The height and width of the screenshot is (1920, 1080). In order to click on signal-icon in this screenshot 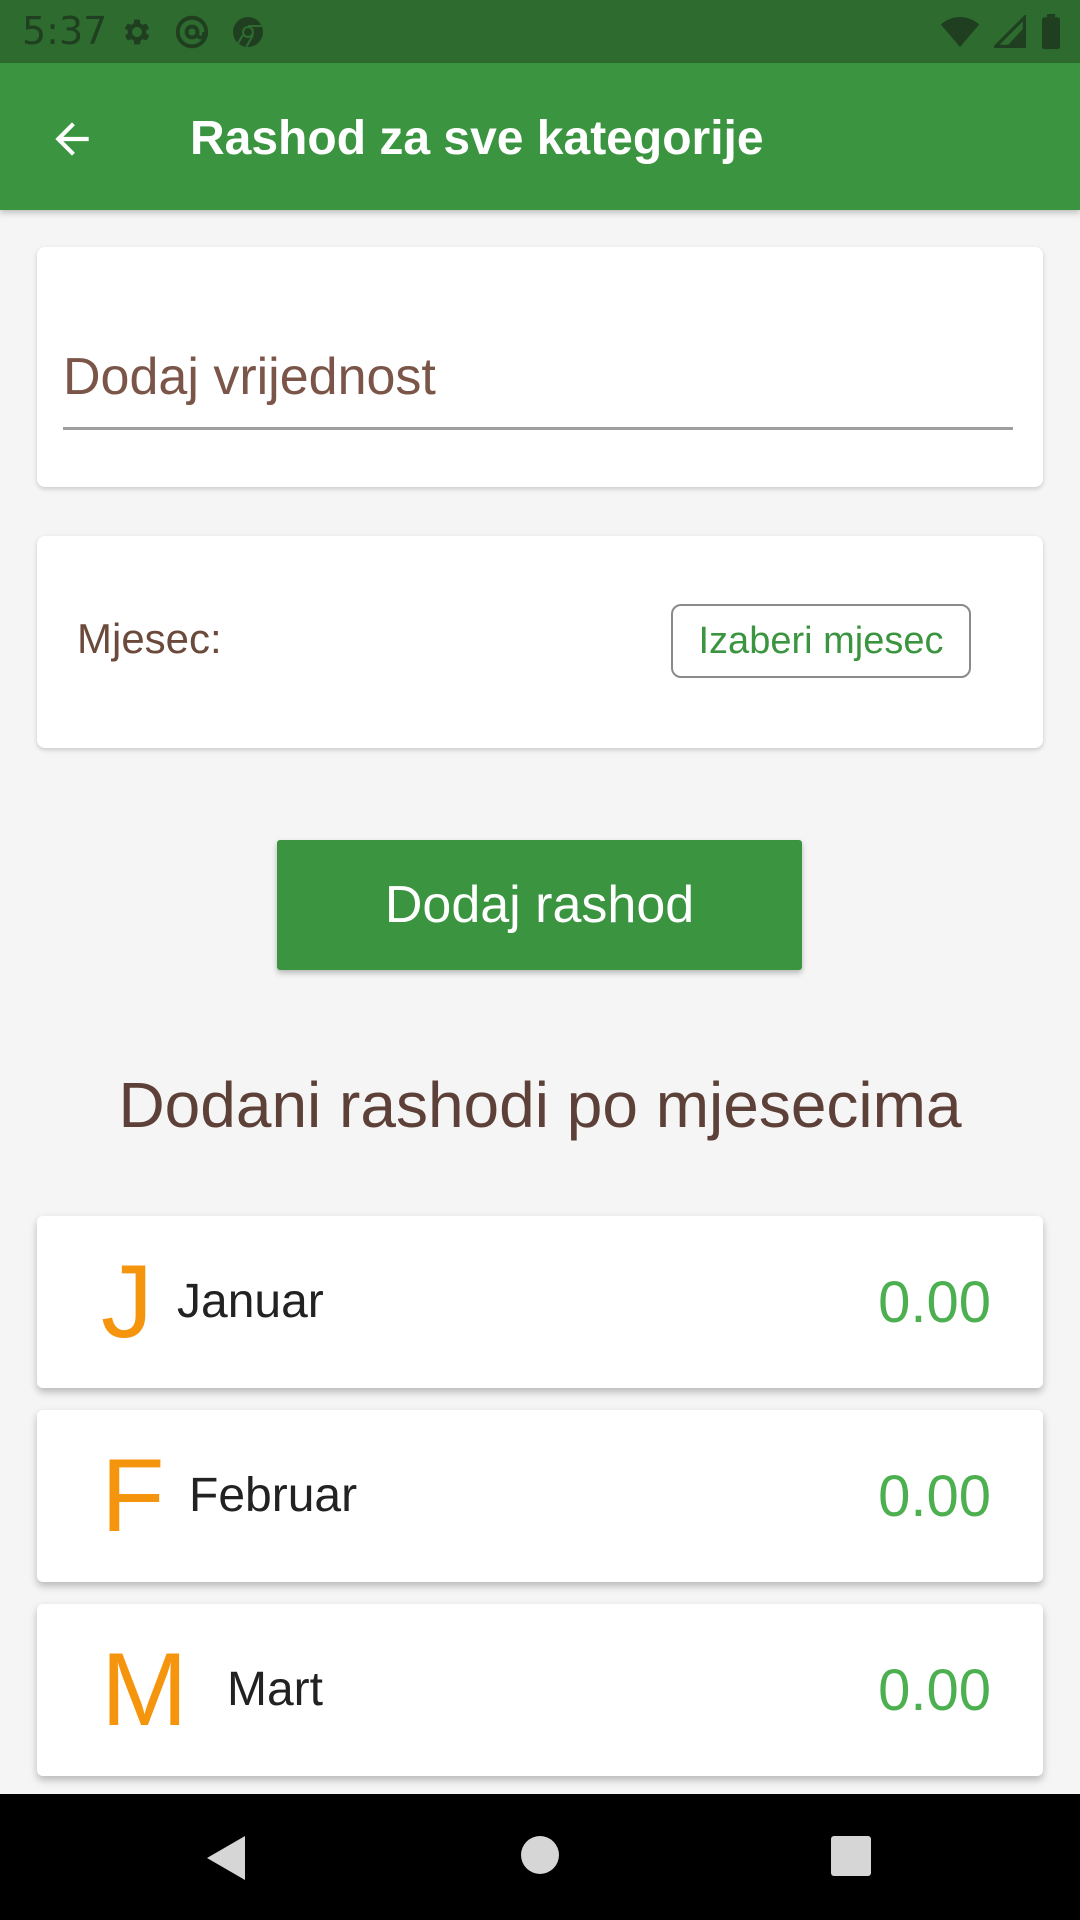, I will do `click(1010, 31)`.